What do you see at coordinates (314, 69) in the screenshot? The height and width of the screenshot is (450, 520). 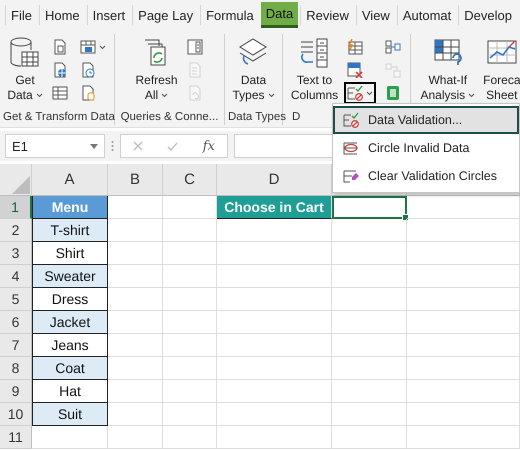 I see `ribbon-button: Text to Columns` at bounding box center [314, 69].